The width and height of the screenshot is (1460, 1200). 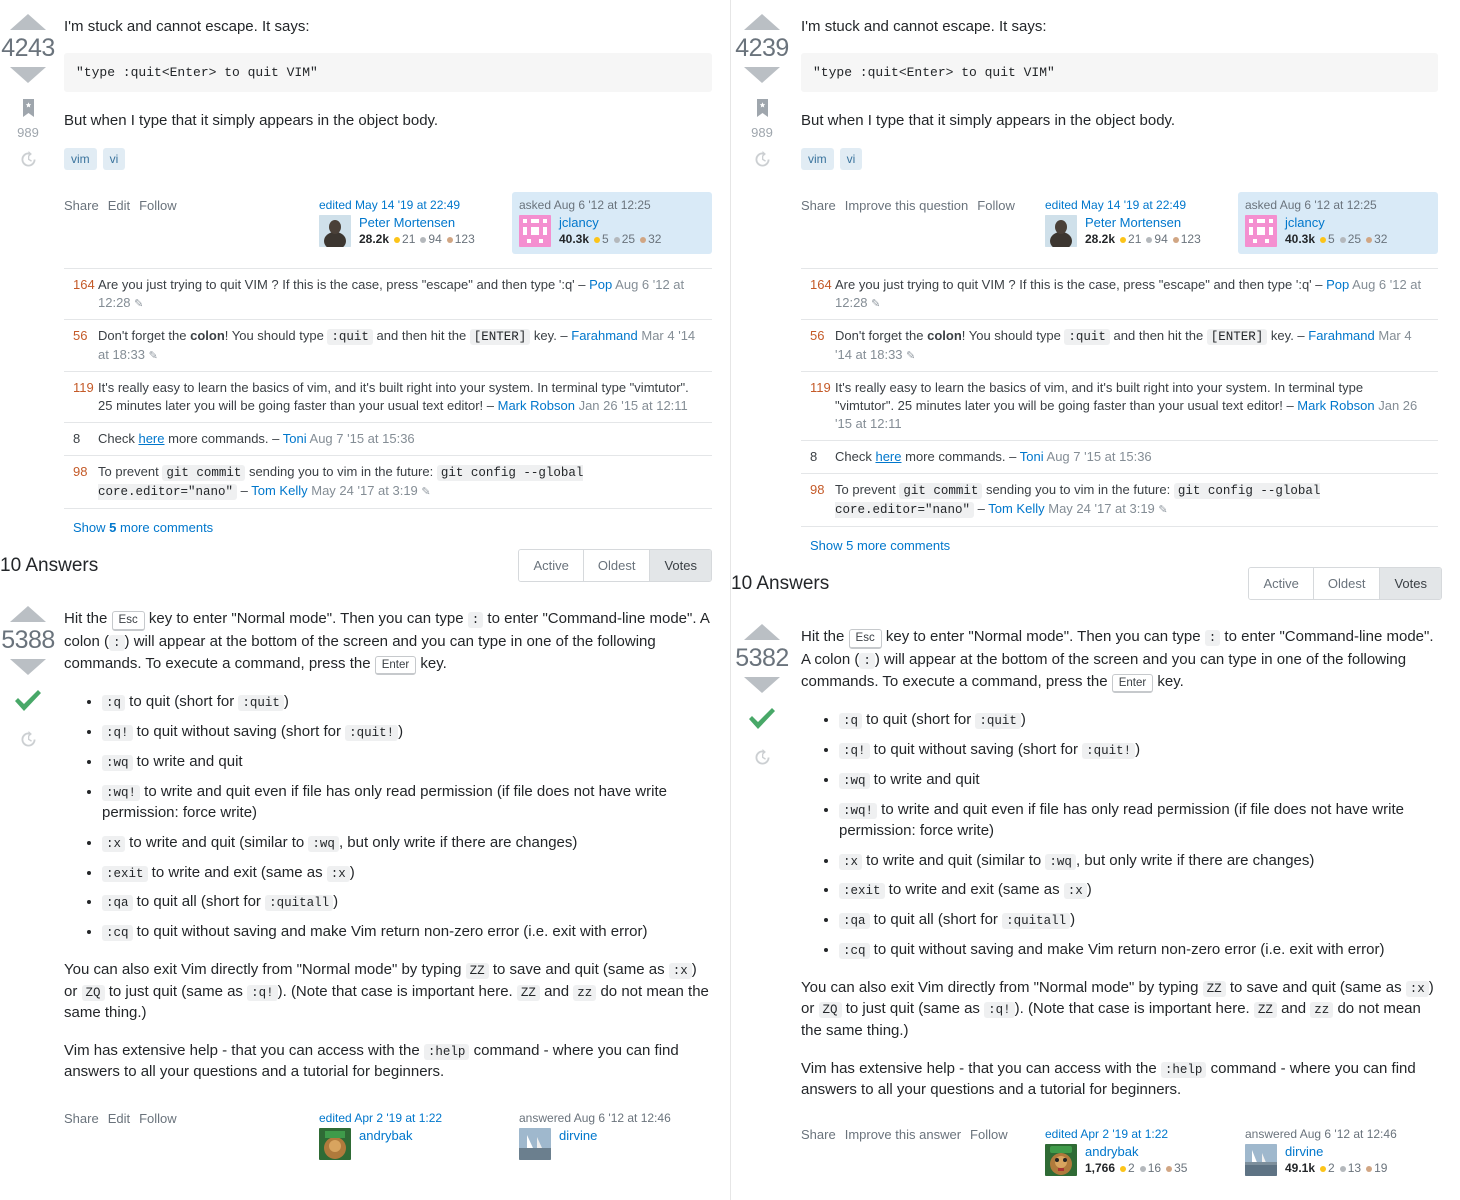 I want to click on comment-score: 119, so click(x=820, y=388).